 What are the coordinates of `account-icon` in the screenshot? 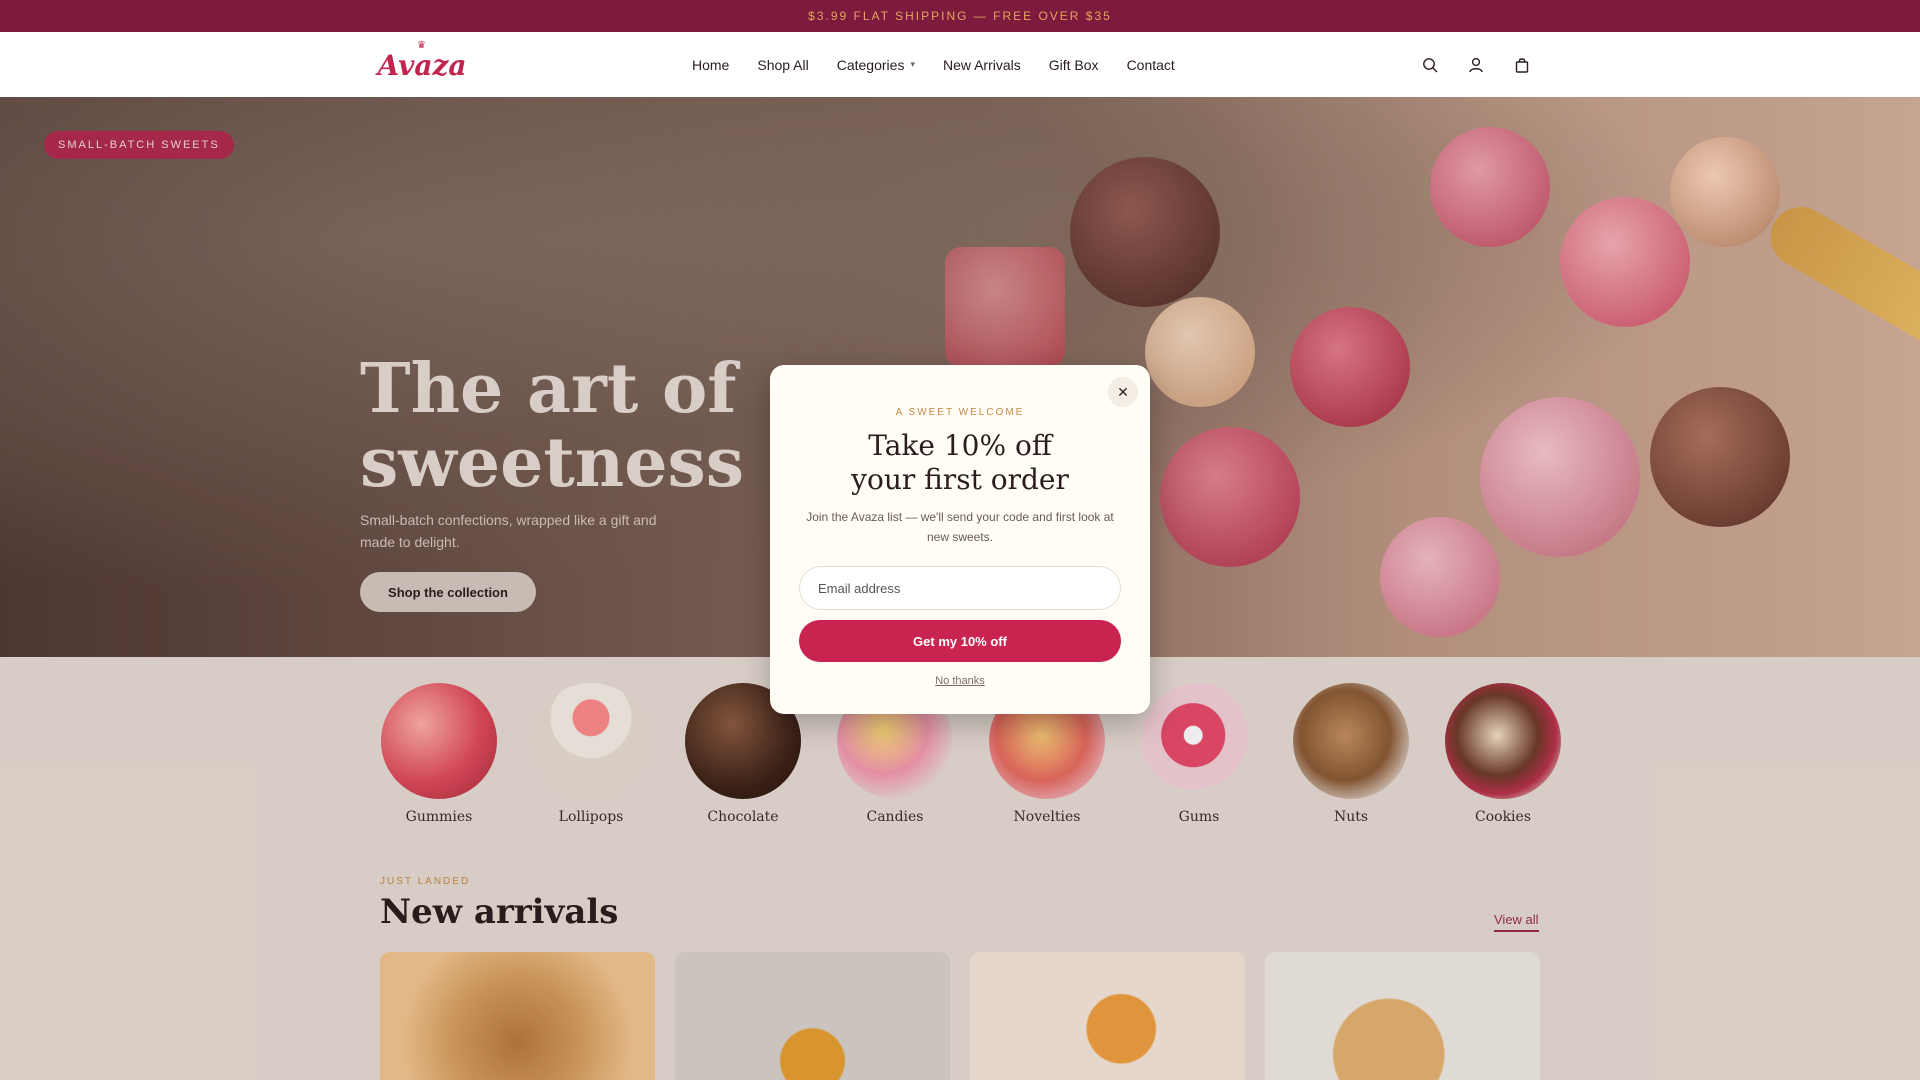 It's located at (1476, 65).